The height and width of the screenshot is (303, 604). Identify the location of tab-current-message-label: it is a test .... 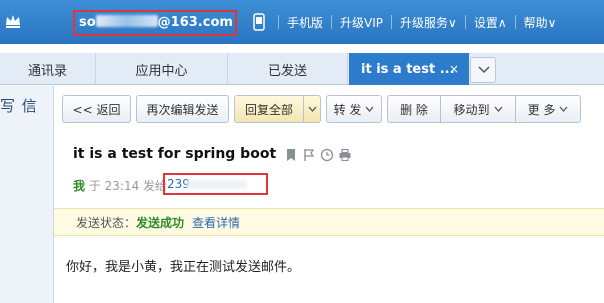
(408, 69).